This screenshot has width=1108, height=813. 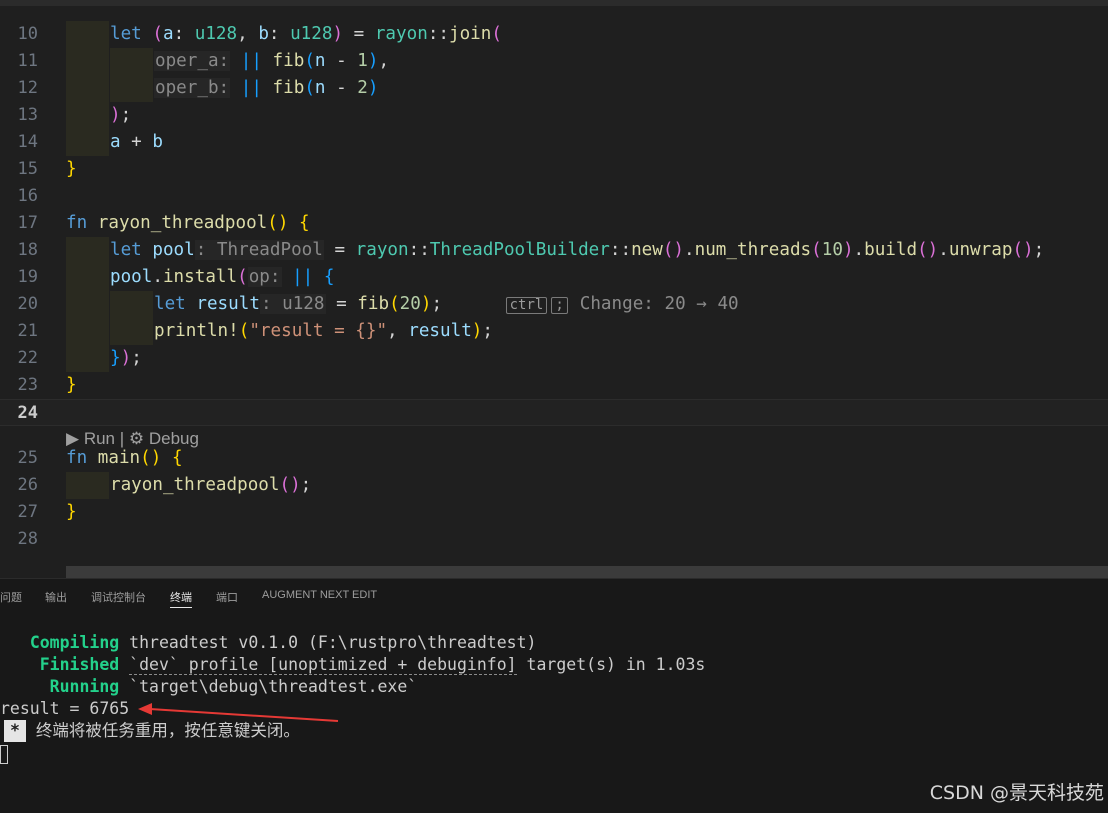 I want to click on code-line: 21 println!("result = {}", result);, so click(x=554, y=331).